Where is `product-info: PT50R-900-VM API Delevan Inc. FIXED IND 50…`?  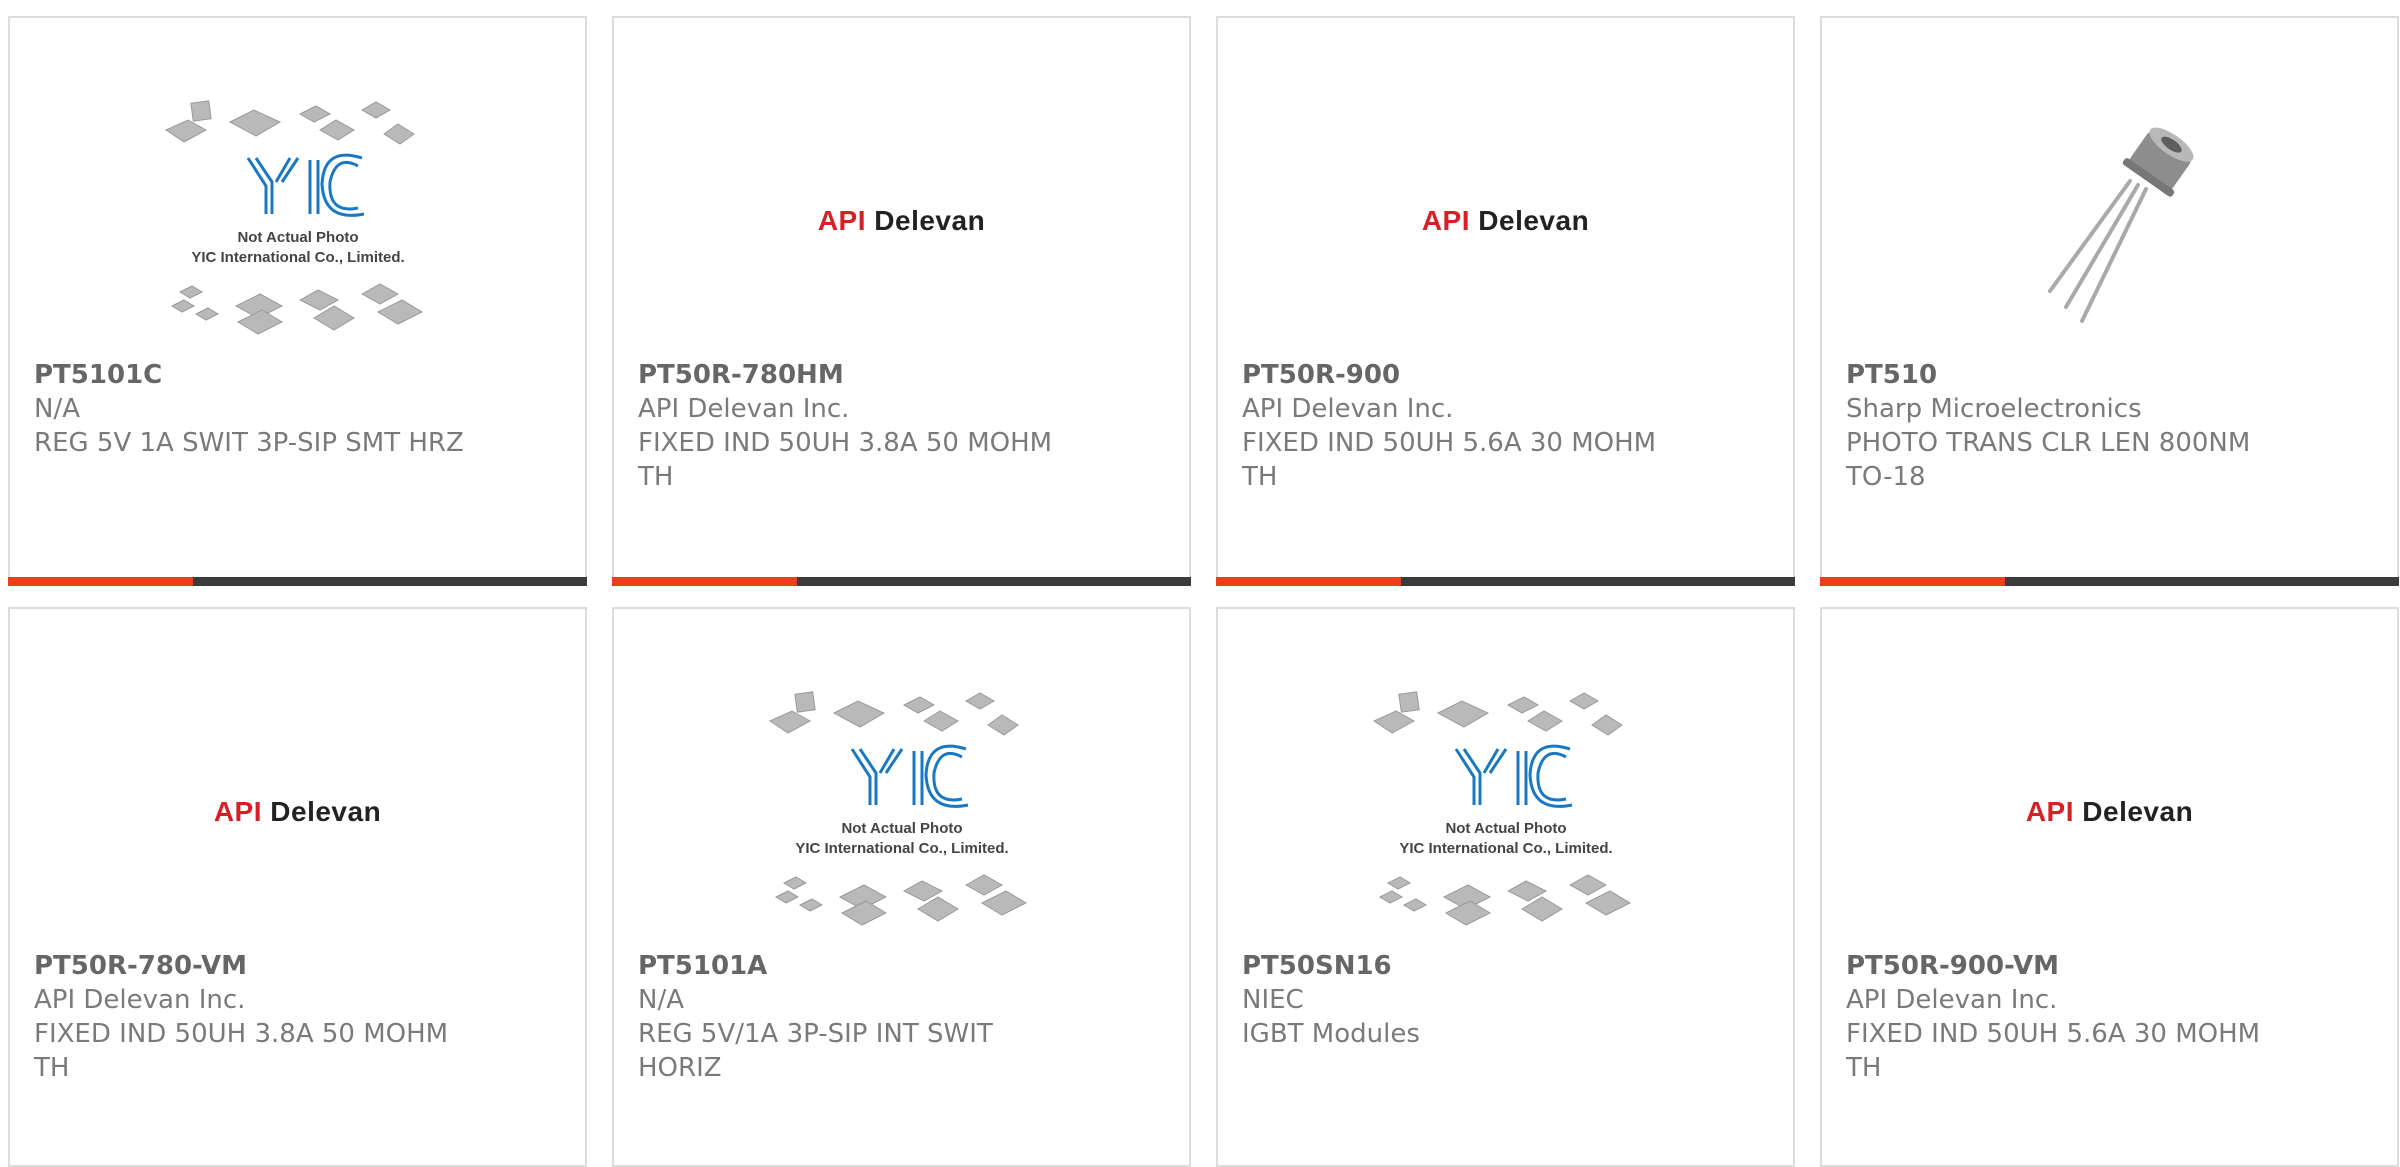 product-info: PT50R-900-VM API Delevan Inc. FIXED IND 50… is located at coordinates (2106, 1017).